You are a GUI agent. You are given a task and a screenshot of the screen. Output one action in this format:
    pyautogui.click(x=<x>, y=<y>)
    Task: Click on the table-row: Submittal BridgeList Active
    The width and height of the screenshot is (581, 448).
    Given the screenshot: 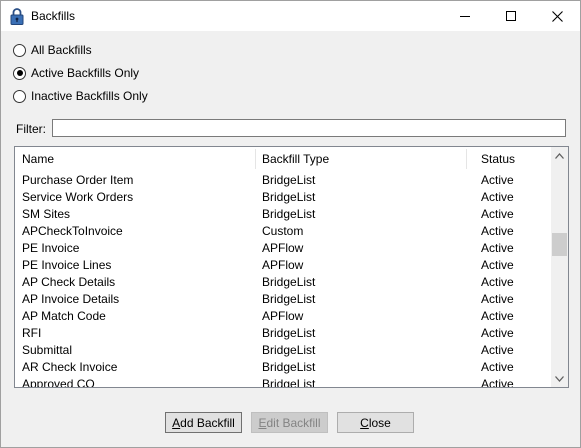 What is the action you would take?
    pyautogui.click(x=283, y=350)
    